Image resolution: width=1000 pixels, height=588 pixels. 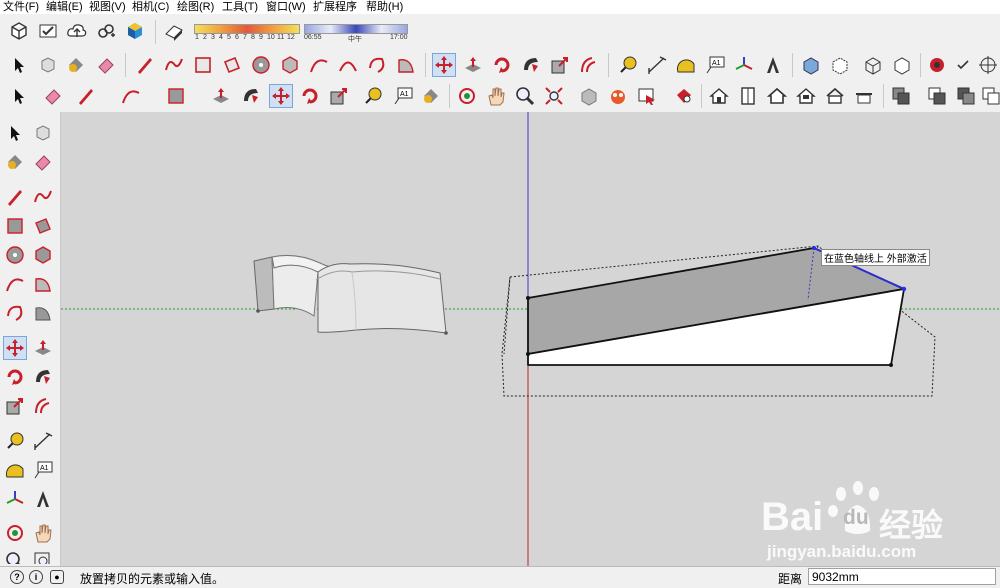 What do you see at coordinates (64, 7) in the screenshot?
I see `menu-edit: 编辑(E)` at bounding box center [64, 7].